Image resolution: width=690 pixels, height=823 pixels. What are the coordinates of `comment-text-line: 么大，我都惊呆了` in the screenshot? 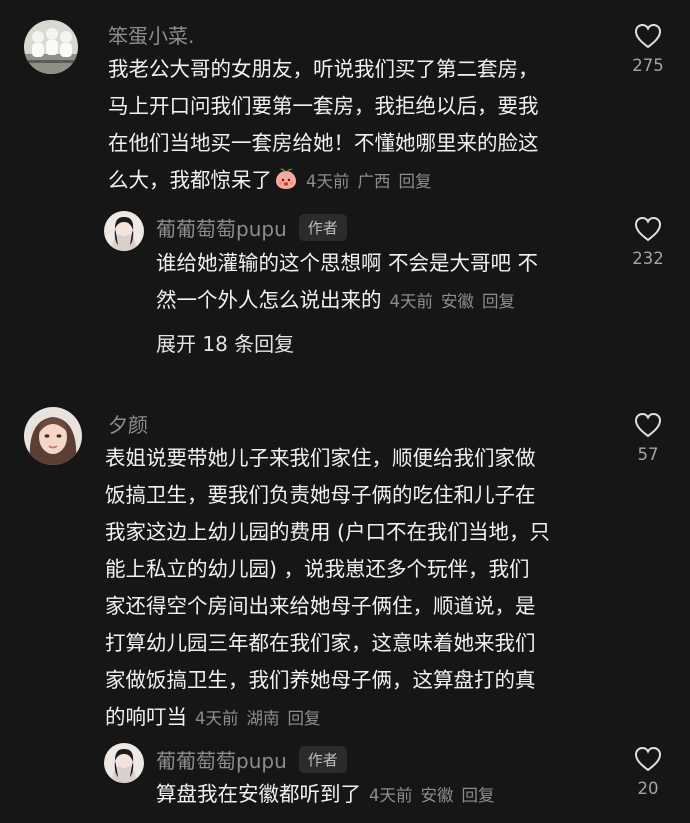 It's located at (190, 180).